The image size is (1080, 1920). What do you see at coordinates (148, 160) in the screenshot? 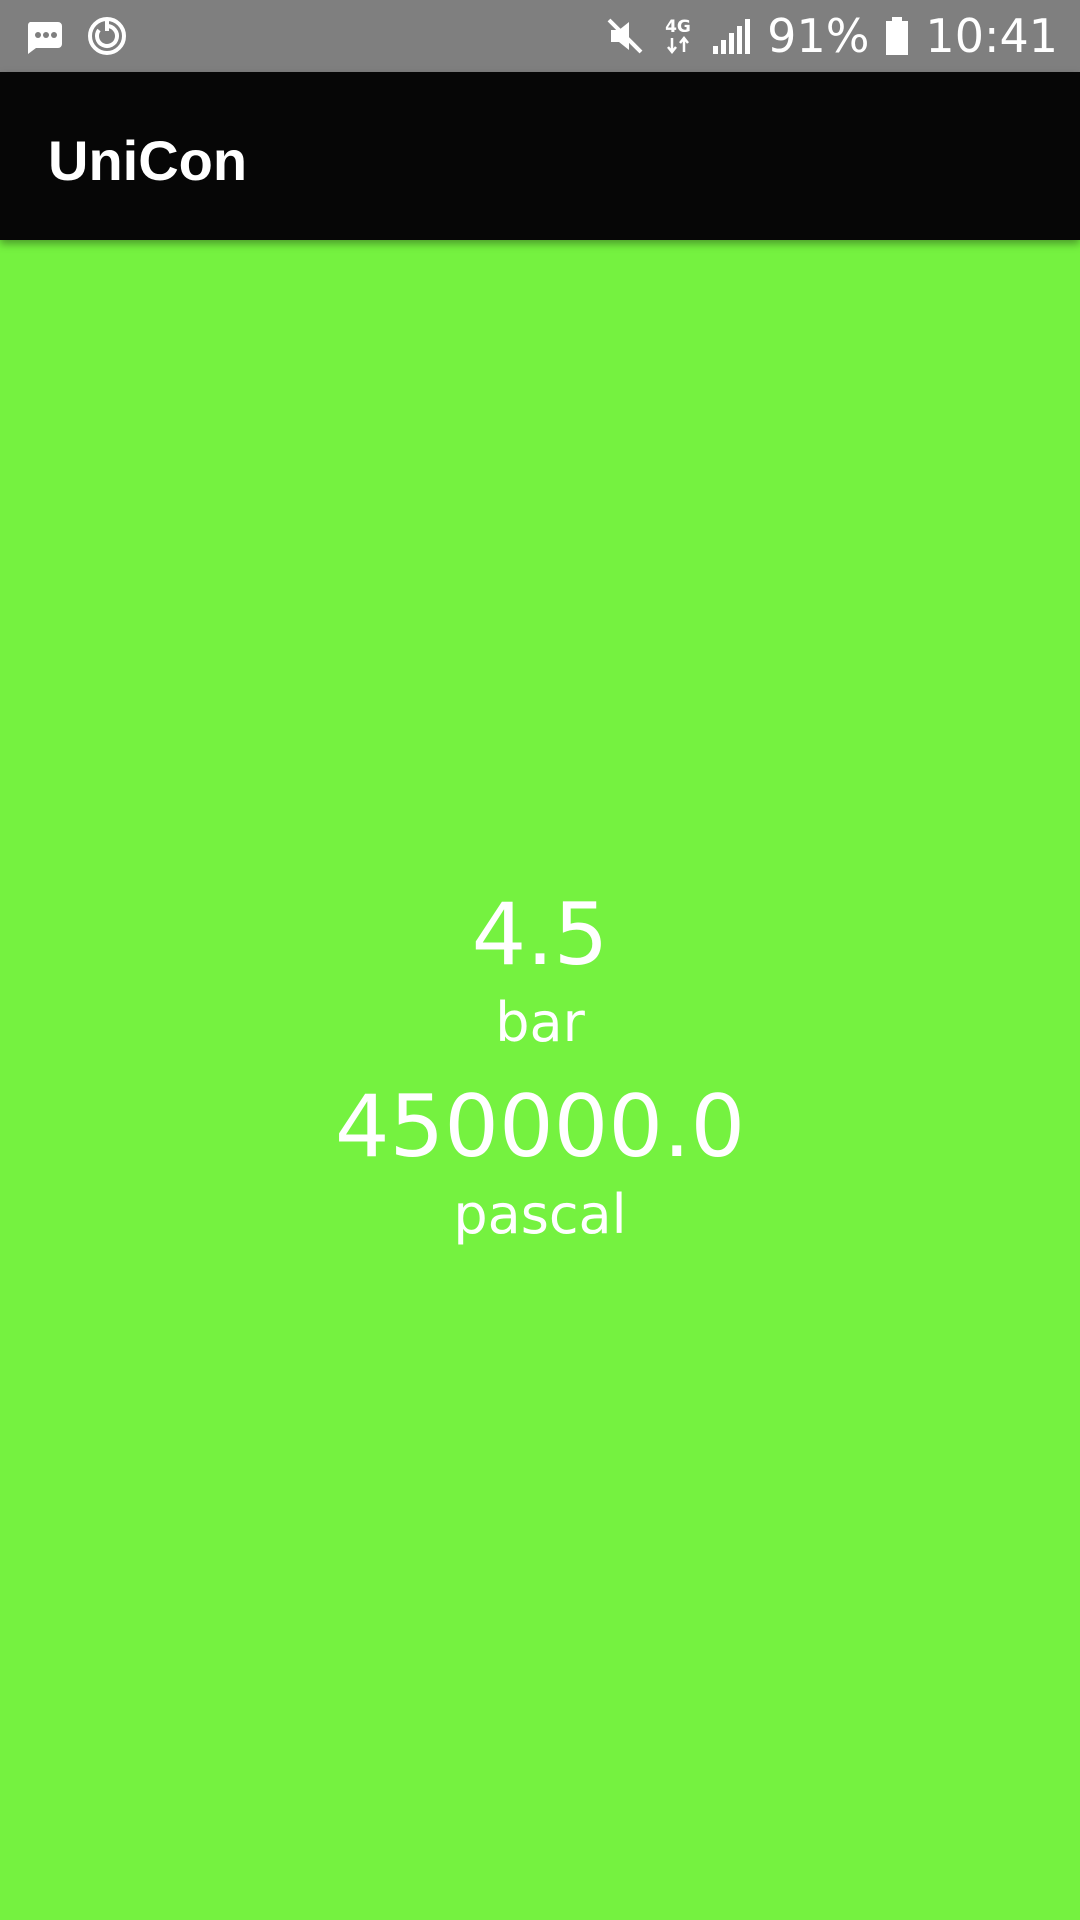
I see `app-title: UniCon` at bounding box center [148, 160].